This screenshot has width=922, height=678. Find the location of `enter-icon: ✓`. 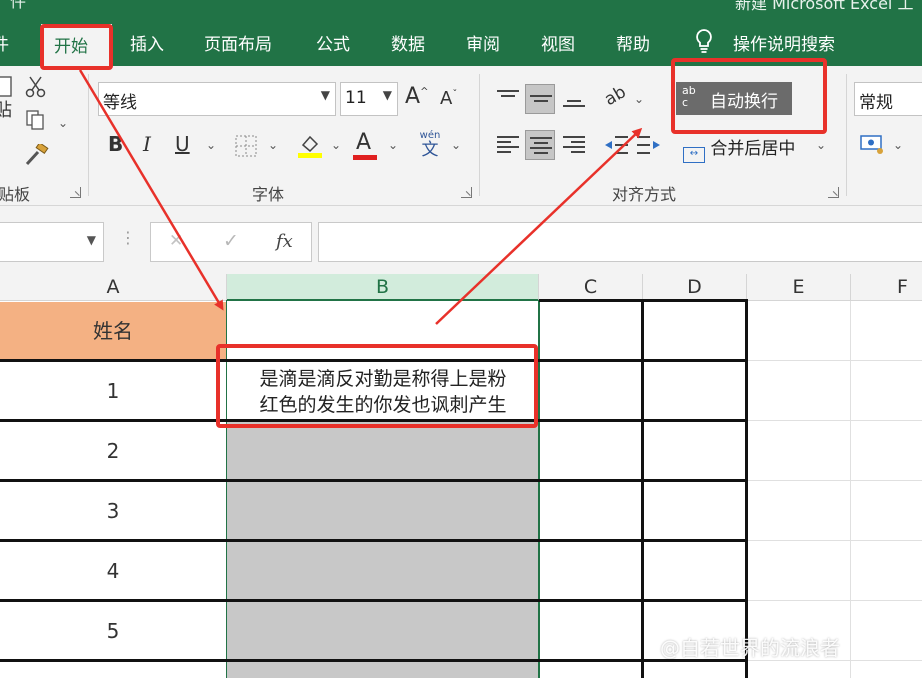

enter-icon: ✓ is located at coordinates (231, 241).